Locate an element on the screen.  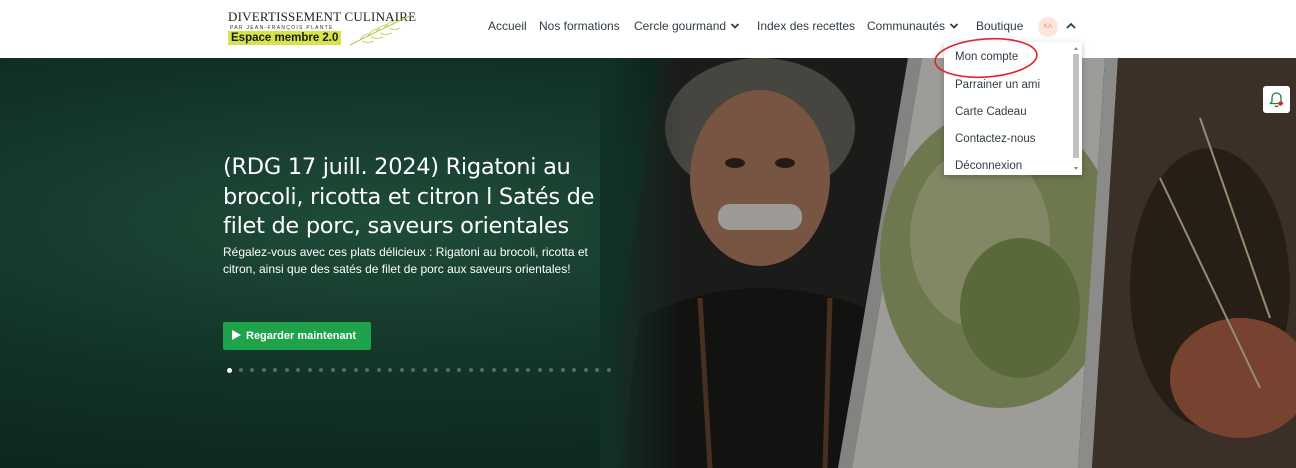
watch-now-label: Regarder maintenant is located at coordinates (301, 336).